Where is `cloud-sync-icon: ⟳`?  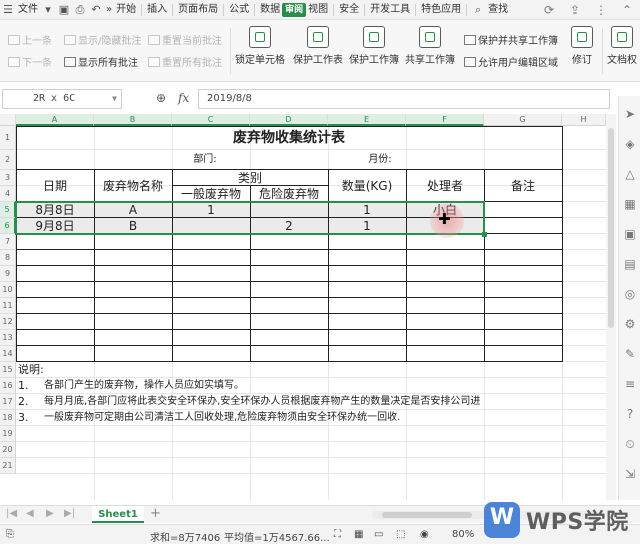
cloud-sync-icon: ⟳ is located at coordinates (549, 10).